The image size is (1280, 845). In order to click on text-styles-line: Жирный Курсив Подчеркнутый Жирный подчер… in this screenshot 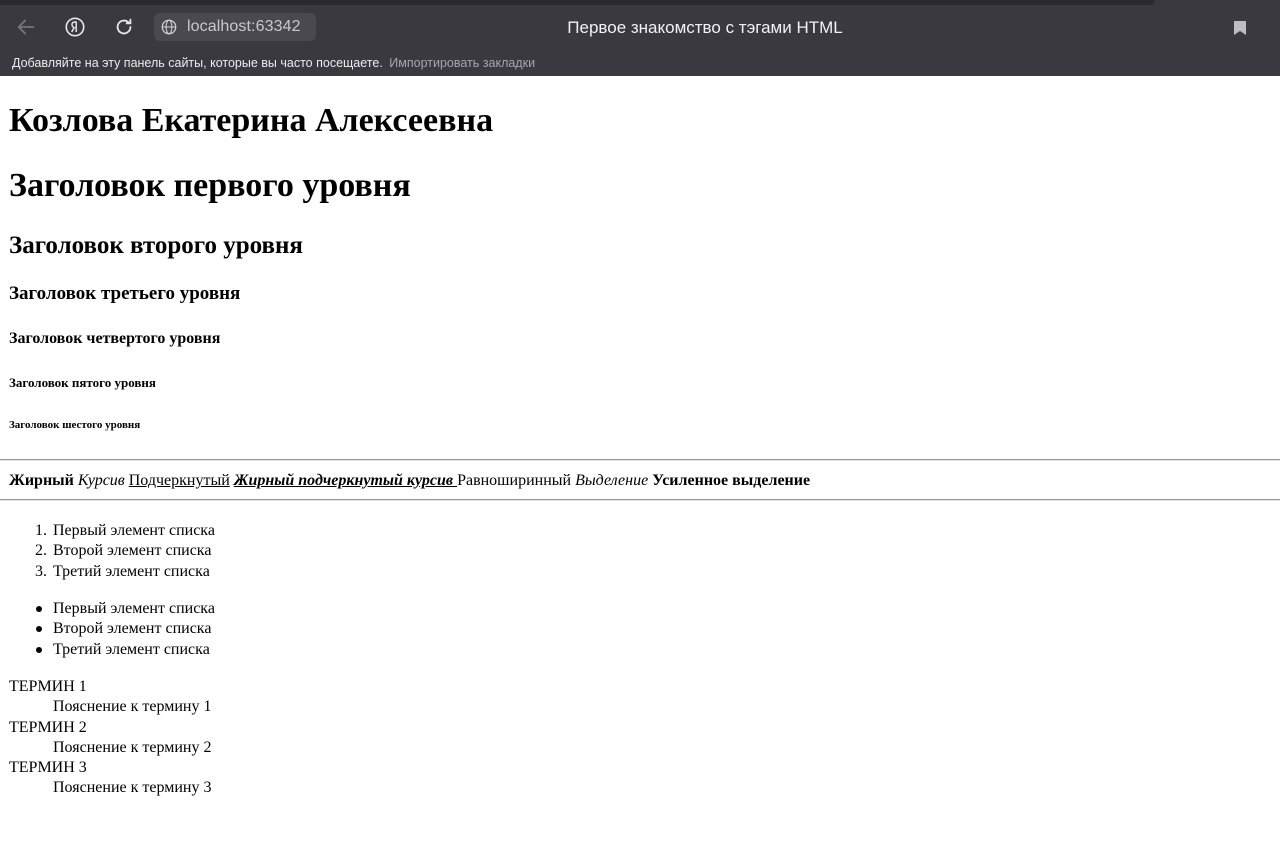, I will do `click(409, 481)`.